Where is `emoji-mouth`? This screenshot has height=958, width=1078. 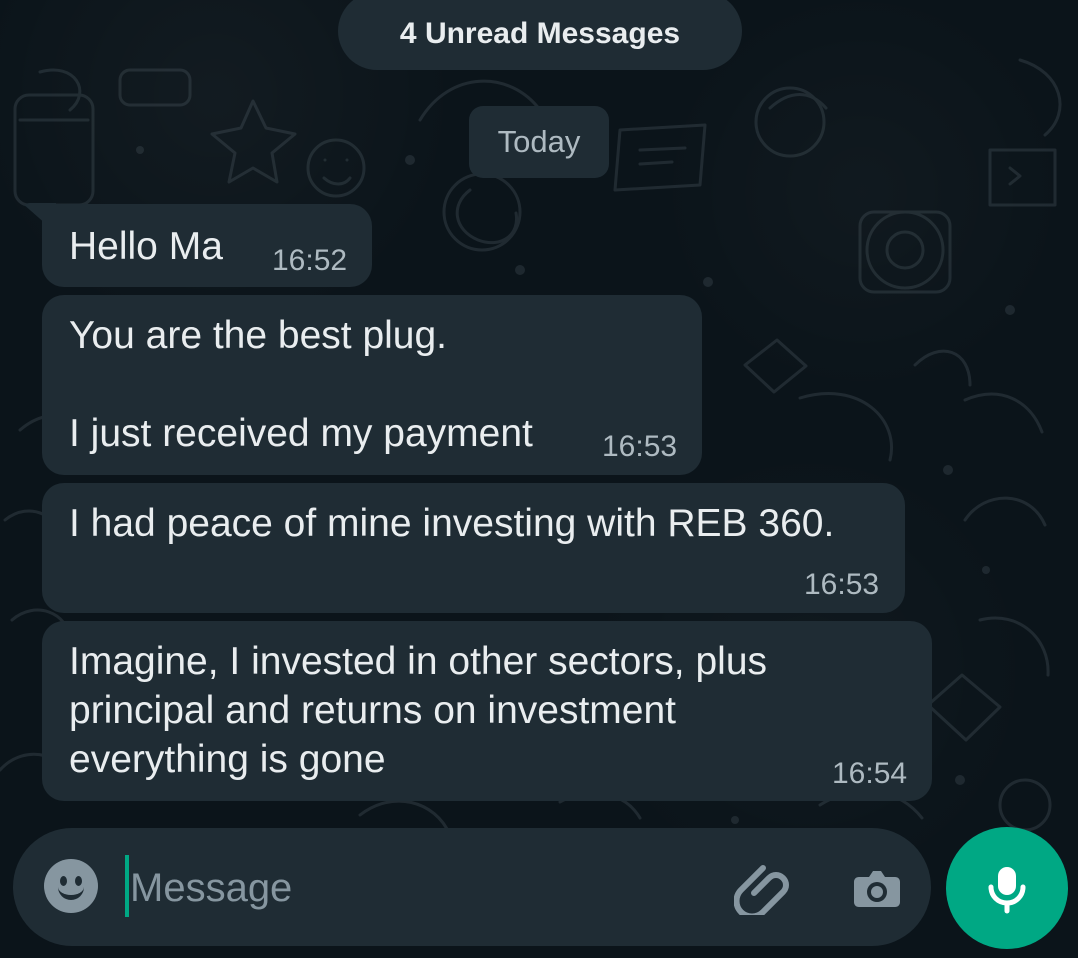 emoji-mouth is located at coordinates (71, 893).